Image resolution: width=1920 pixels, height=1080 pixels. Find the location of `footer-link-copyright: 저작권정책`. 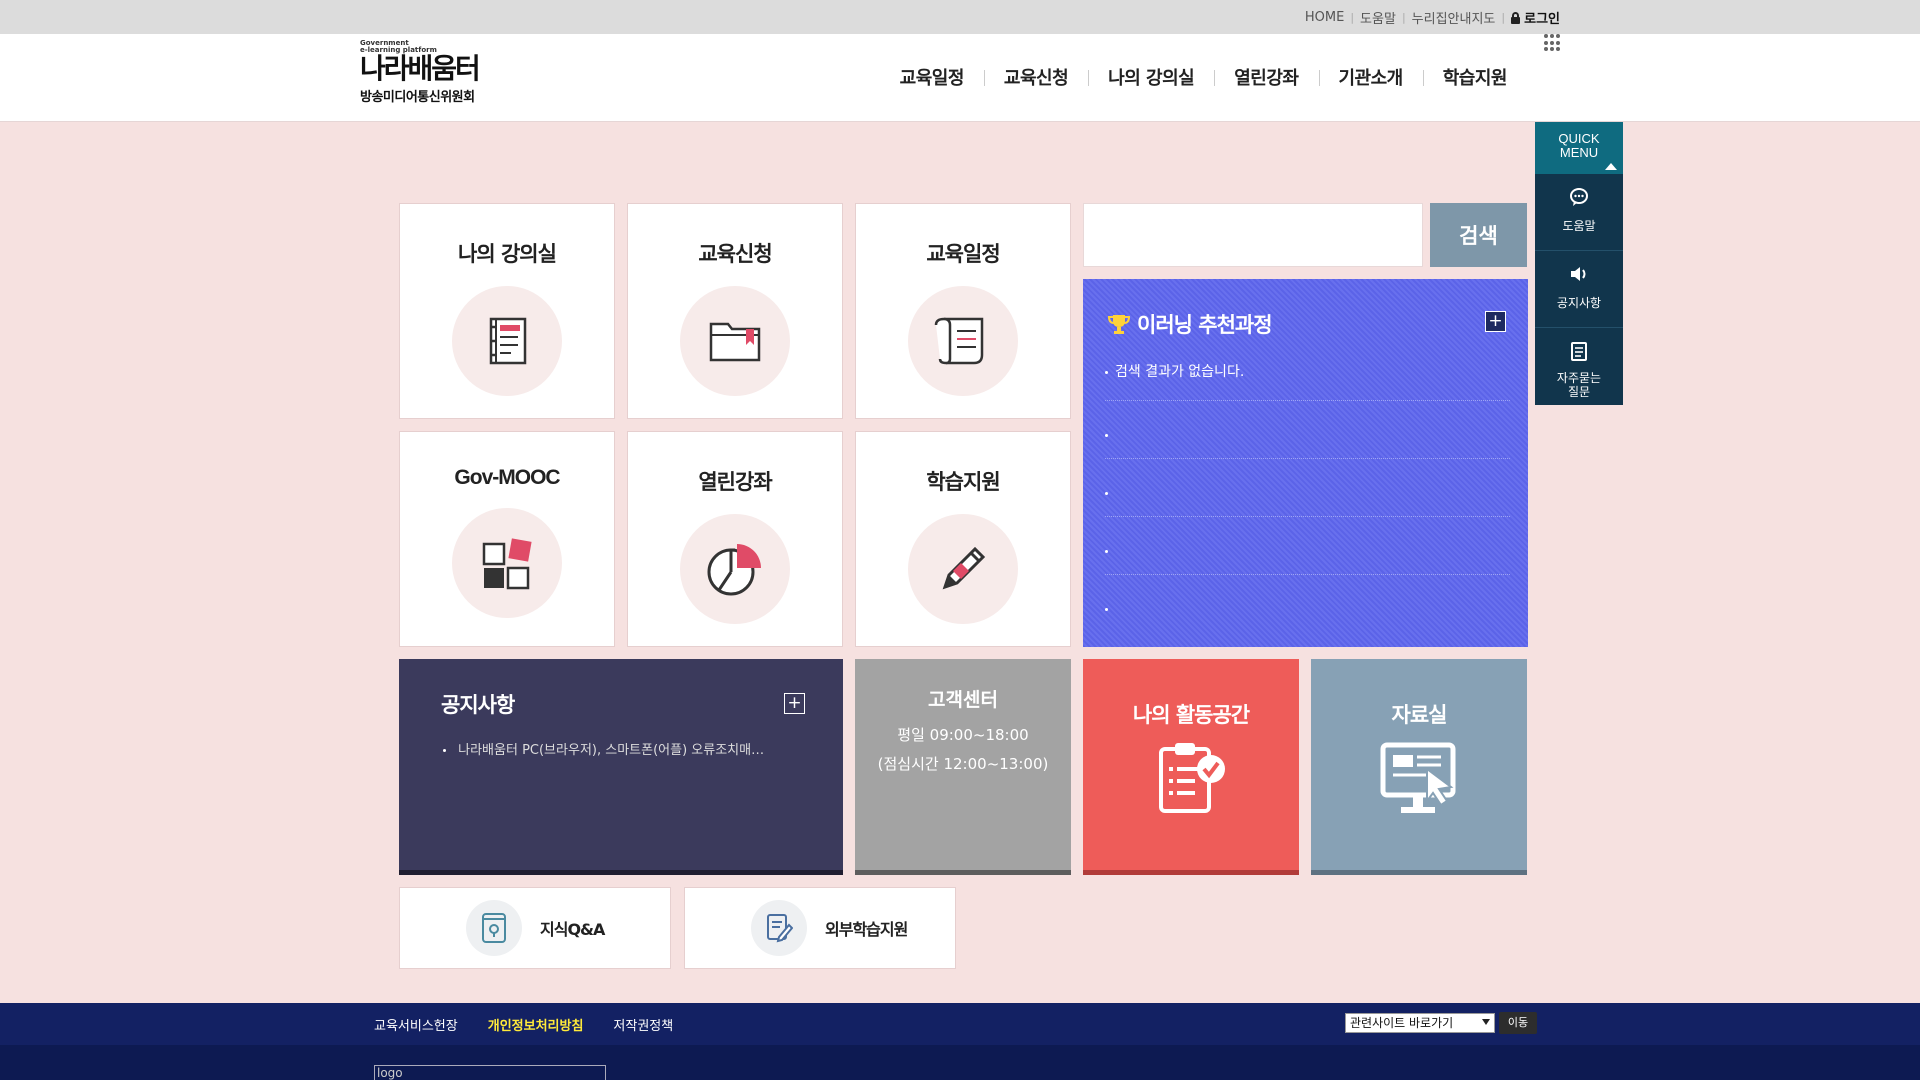

footer-link-copyright: 저작권정책 is located at coordinates (643, 1024).